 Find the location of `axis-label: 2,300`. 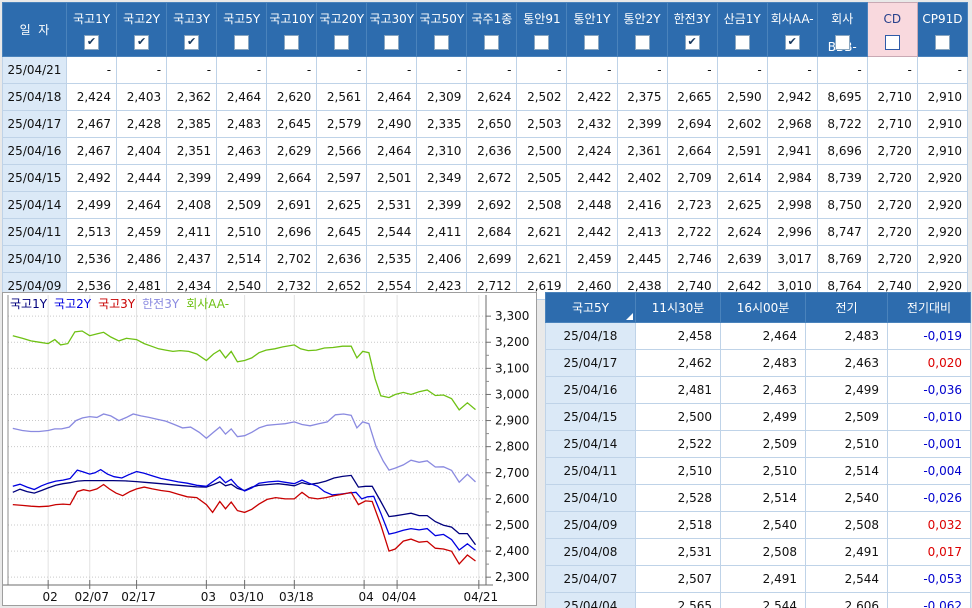

axis-label: 2,300 is located at coordinates (512, 577).